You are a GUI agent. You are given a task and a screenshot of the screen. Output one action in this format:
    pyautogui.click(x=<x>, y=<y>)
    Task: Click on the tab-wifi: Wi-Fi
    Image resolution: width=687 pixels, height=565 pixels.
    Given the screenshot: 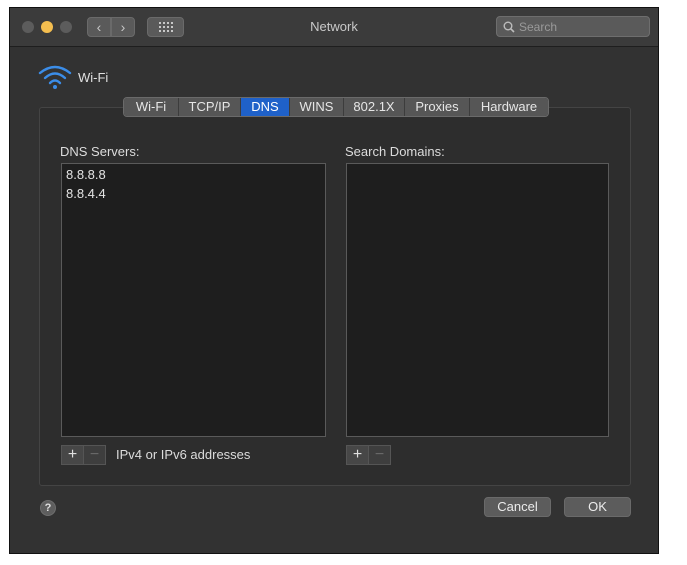 What is the action you would take?
    pyautogui.click(x=151, y=107)
    